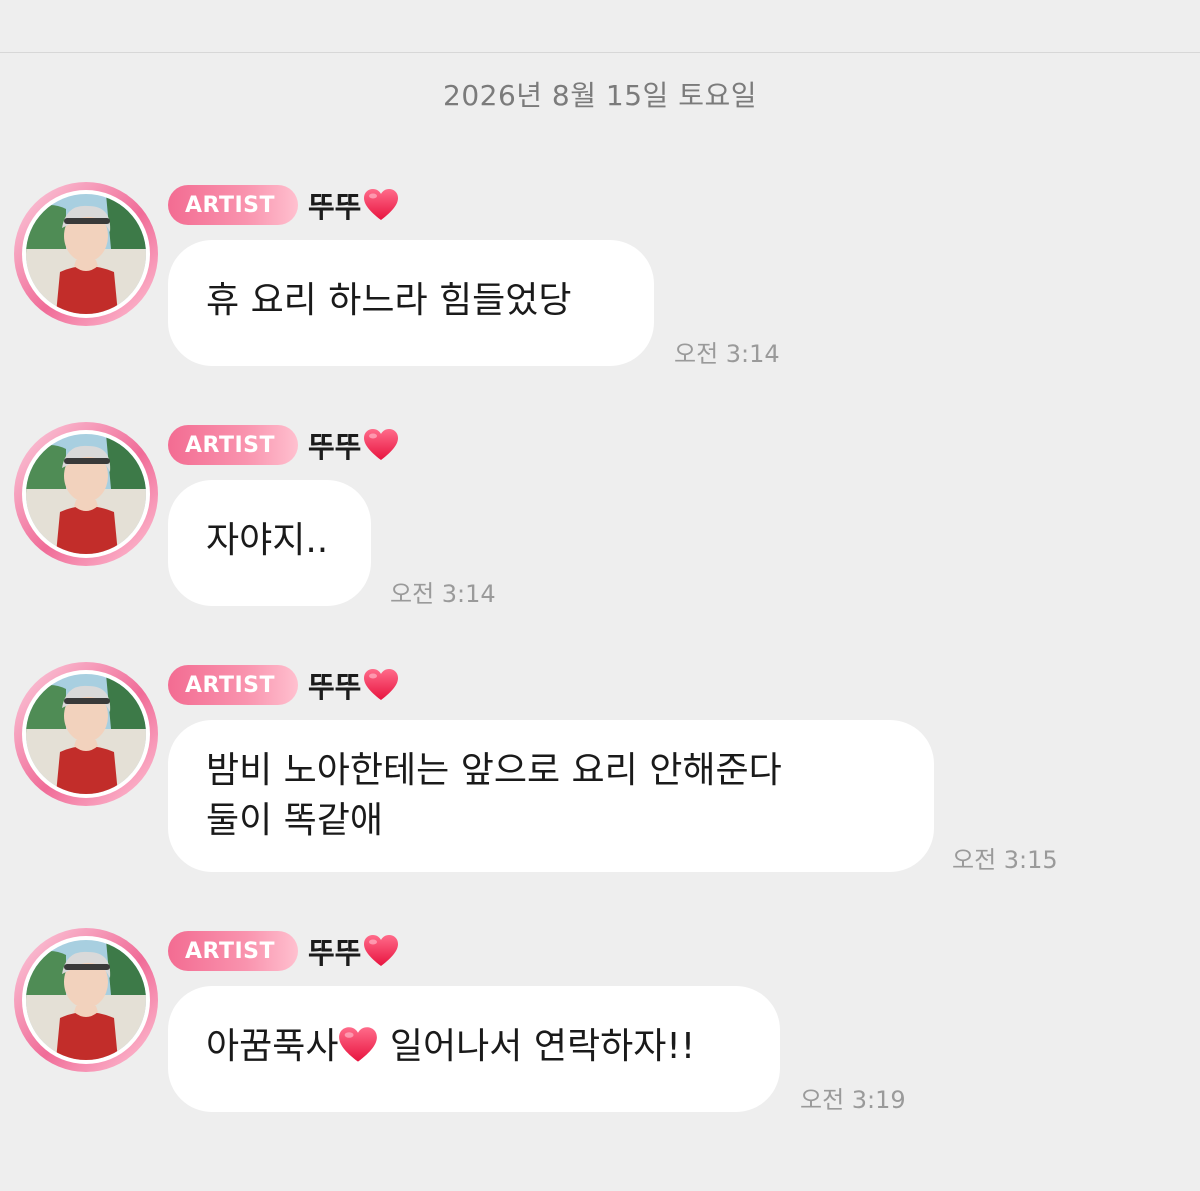 Image resolution: width=1200 pixels, height=1191 pixels. Describe the element at coordinates (389, 300) in the screenshot. I see `message-text: 휴 요리 하느라 힘들었당` at that location.